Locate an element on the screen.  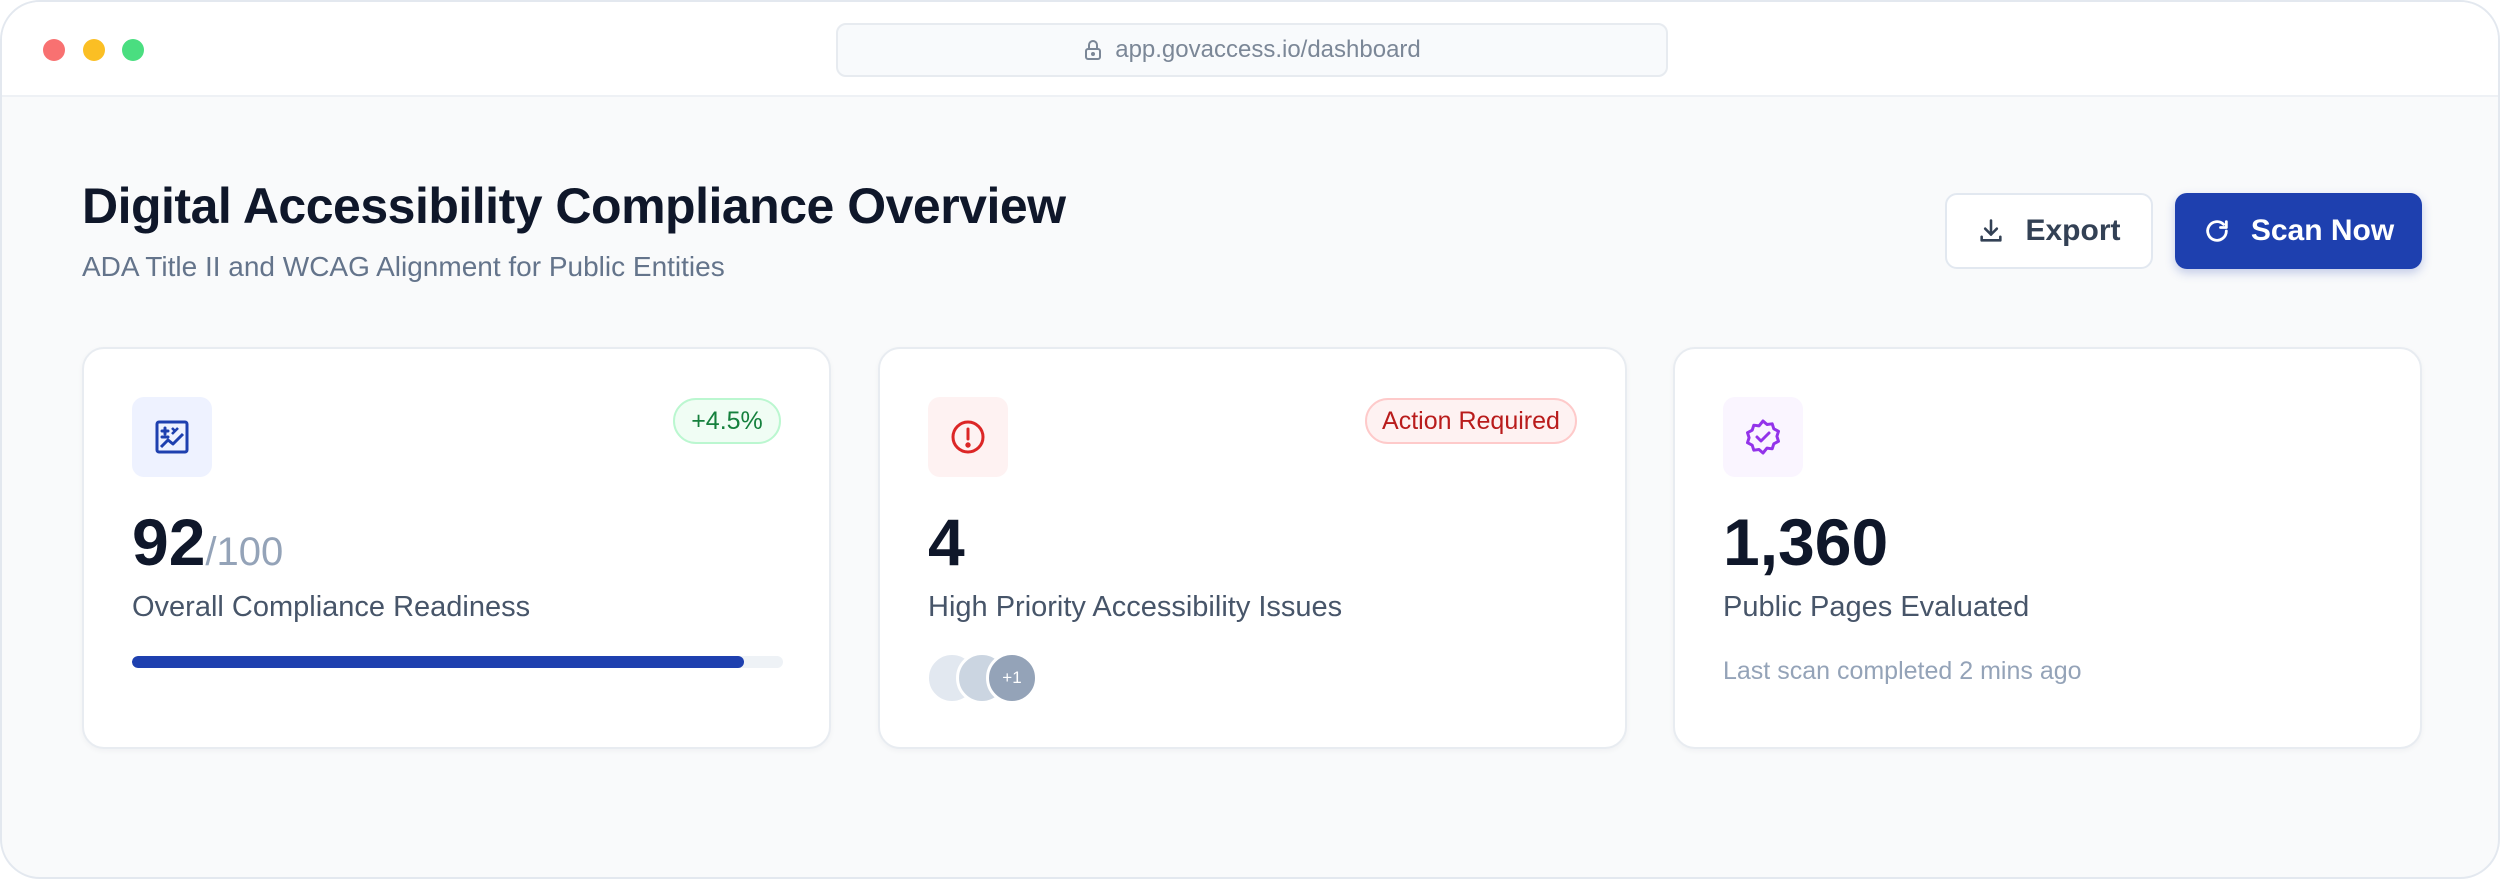
trend-badge: +4.5% is located at coordinates (727, 421).